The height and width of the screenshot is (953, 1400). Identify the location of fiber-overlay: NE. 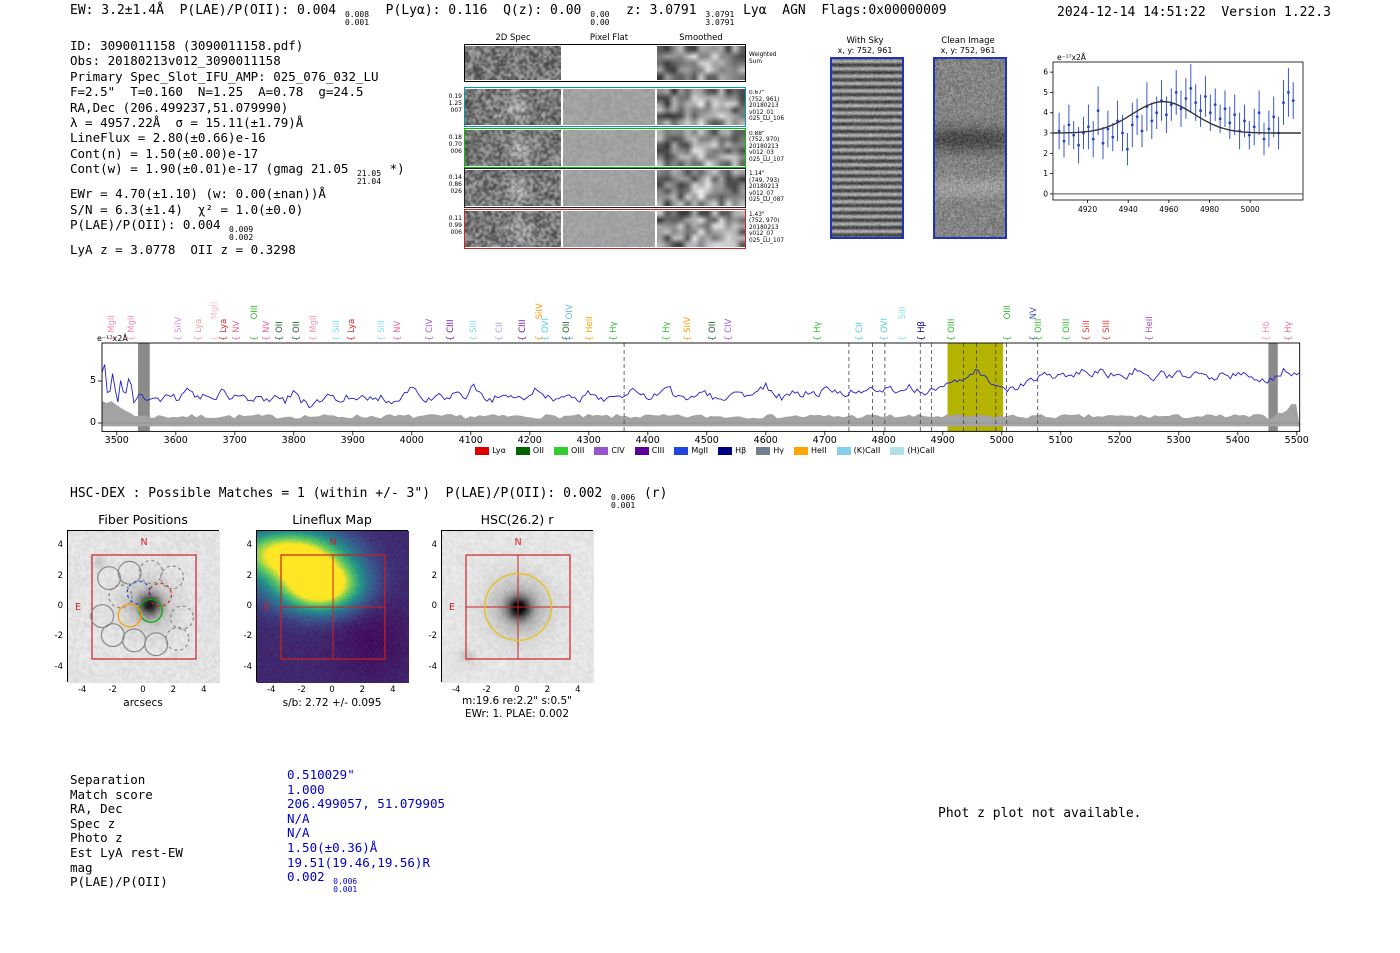
(144, 607).